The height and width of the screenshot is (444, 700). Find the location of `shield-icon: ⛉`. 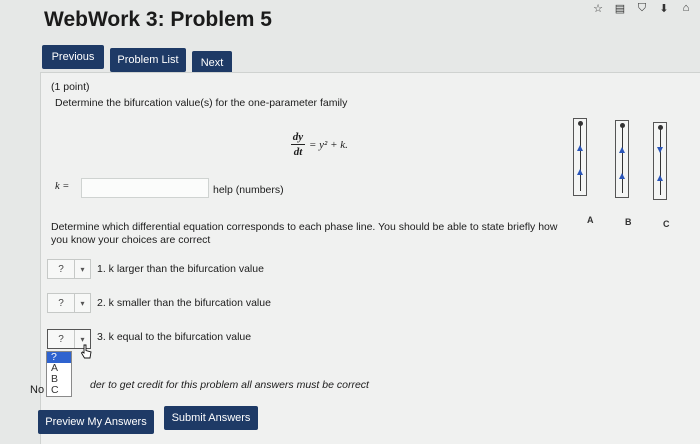

shield-icon: ⛉ is located at coordinates (642, 8).